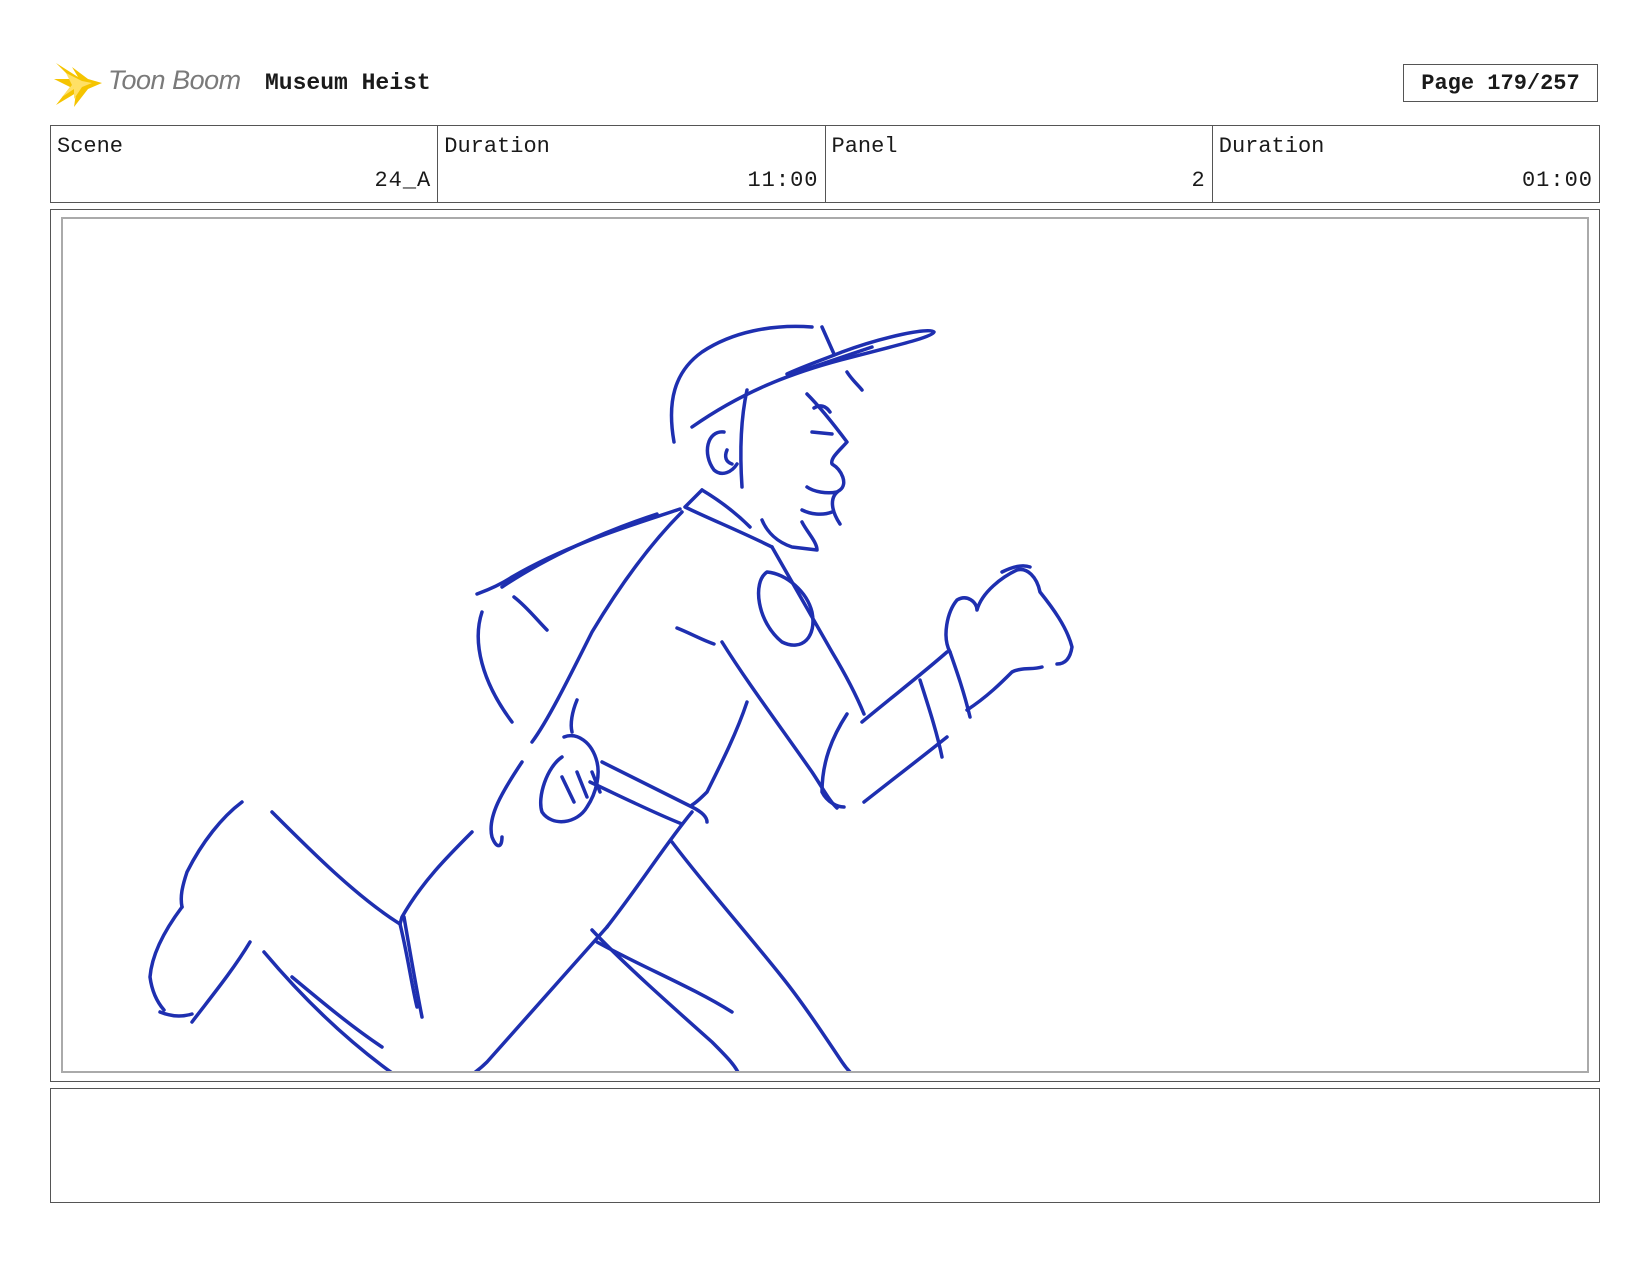 The height and width of the screenshot is (1275, 1650). I want to click on page-indicator: Page 179/257, so click(1500, 83).